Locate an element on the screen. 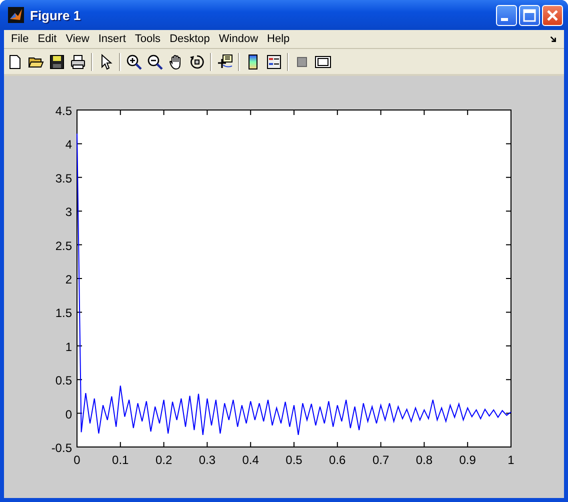  y-tick-label: -0.5 is located at coordinates (61, 448).